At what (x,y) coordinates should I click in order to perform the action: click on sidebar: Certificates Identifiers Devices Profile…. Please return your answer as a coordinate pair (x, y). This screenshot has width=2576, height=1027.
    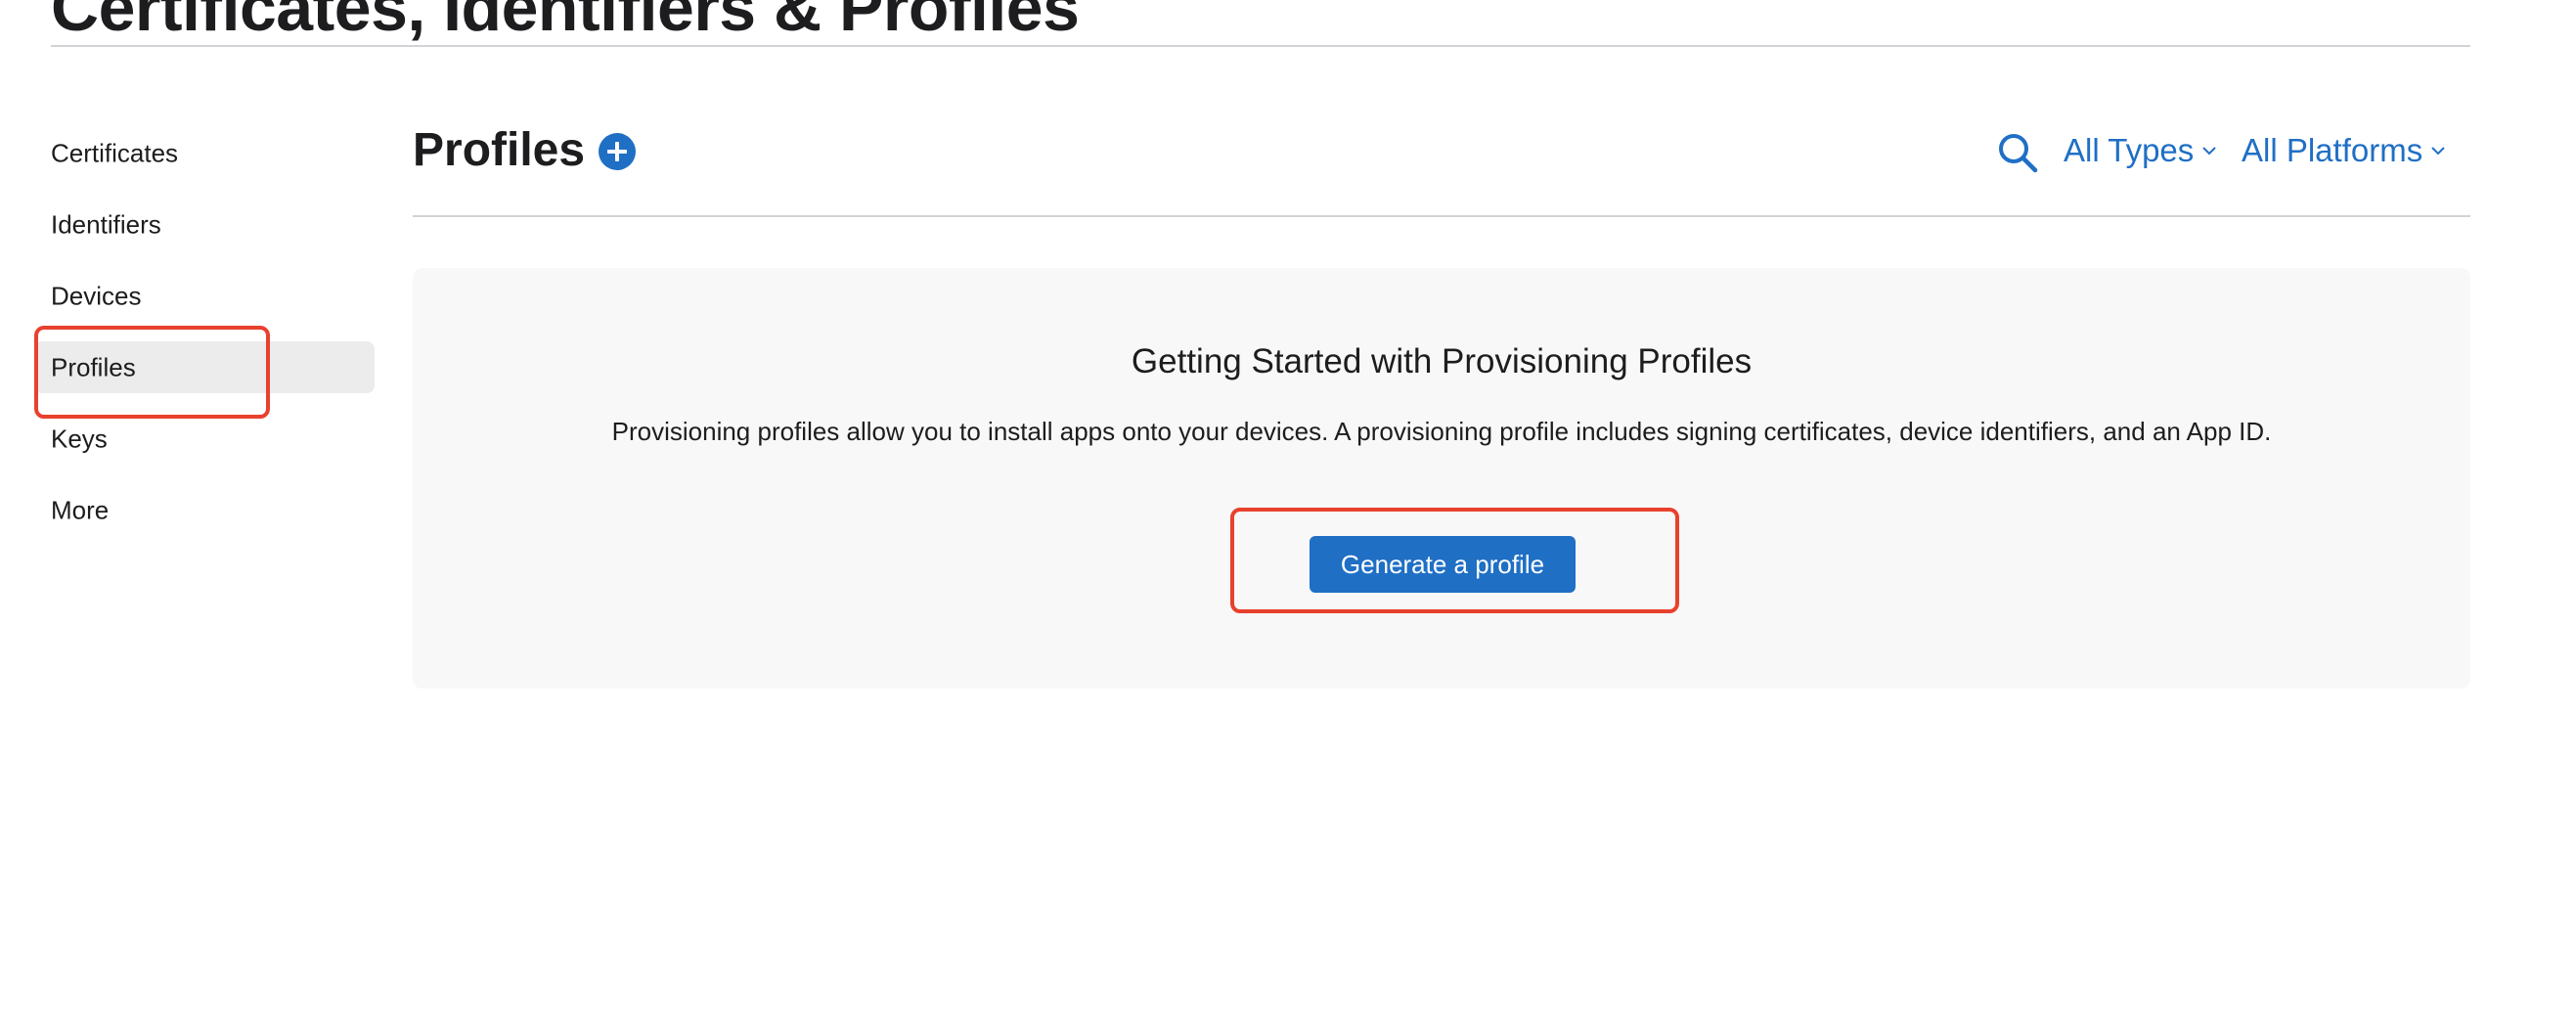
    Looking at the image, I should click on (204, 341).